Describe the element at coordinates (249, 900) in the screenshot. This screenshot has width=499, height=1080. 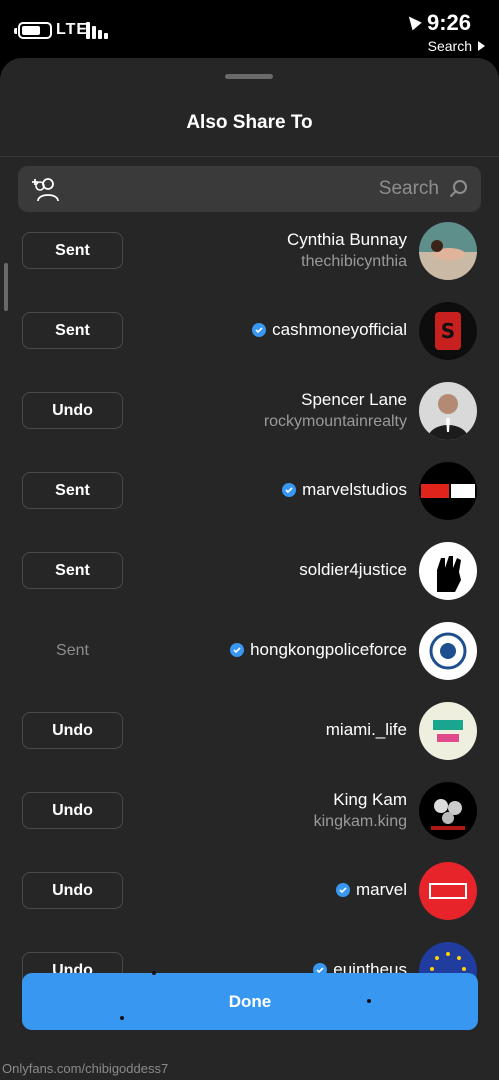
I see `contact-row: Undo marvel` at that location.